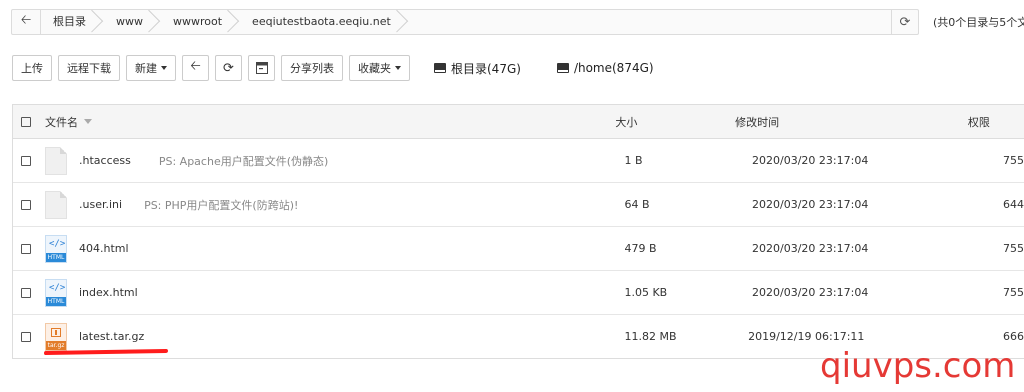  I want to click on watermark: qiuvps.com, so click(918, 366).